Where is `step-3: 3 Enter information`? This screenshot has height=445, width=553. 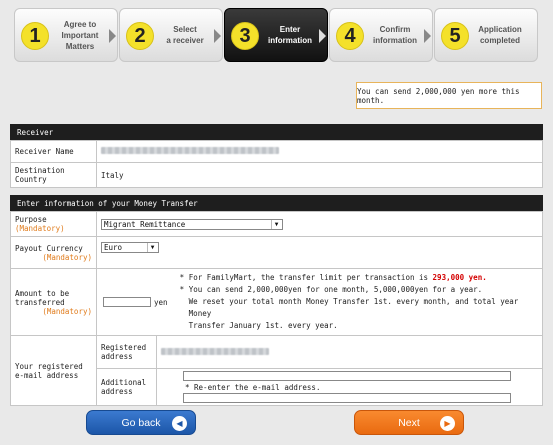 step-3: 3 Enter information is located at coordinates (276, 35).